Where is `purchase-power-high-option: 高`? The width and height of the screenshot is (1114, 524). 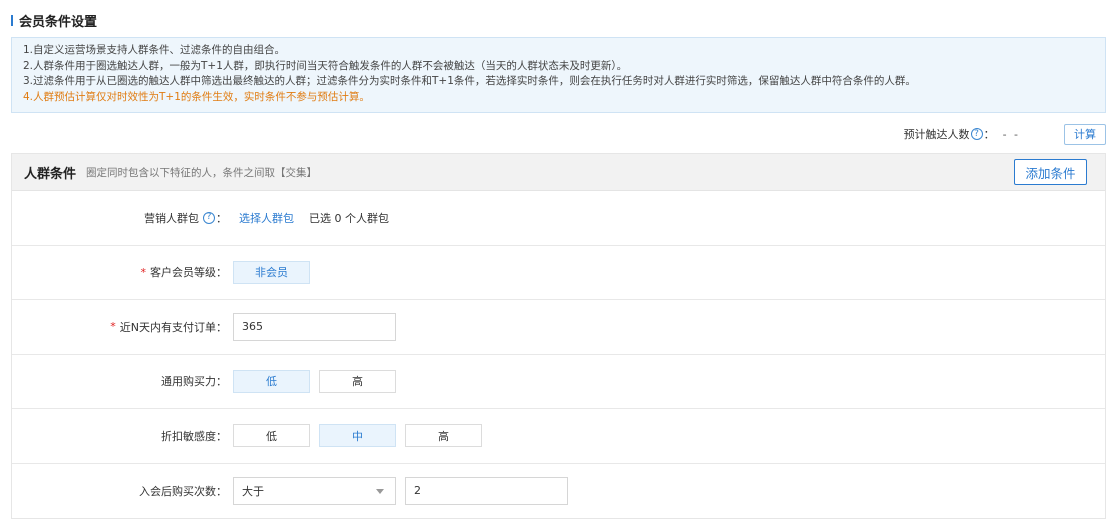
purchase-power-high-option: 高 is located at coordinates (357, 381).